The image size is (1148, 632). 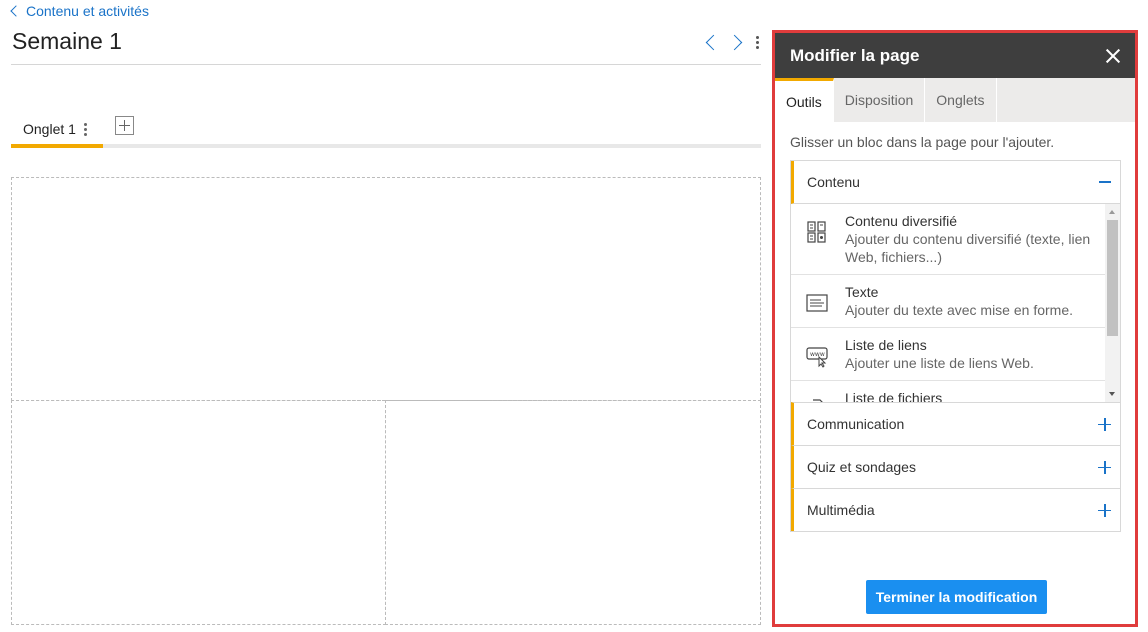 What do you see at coordinates (85, 129) in the screenshot?
I see `tab-options-kebab-icon` at bounding box center [85, 129].